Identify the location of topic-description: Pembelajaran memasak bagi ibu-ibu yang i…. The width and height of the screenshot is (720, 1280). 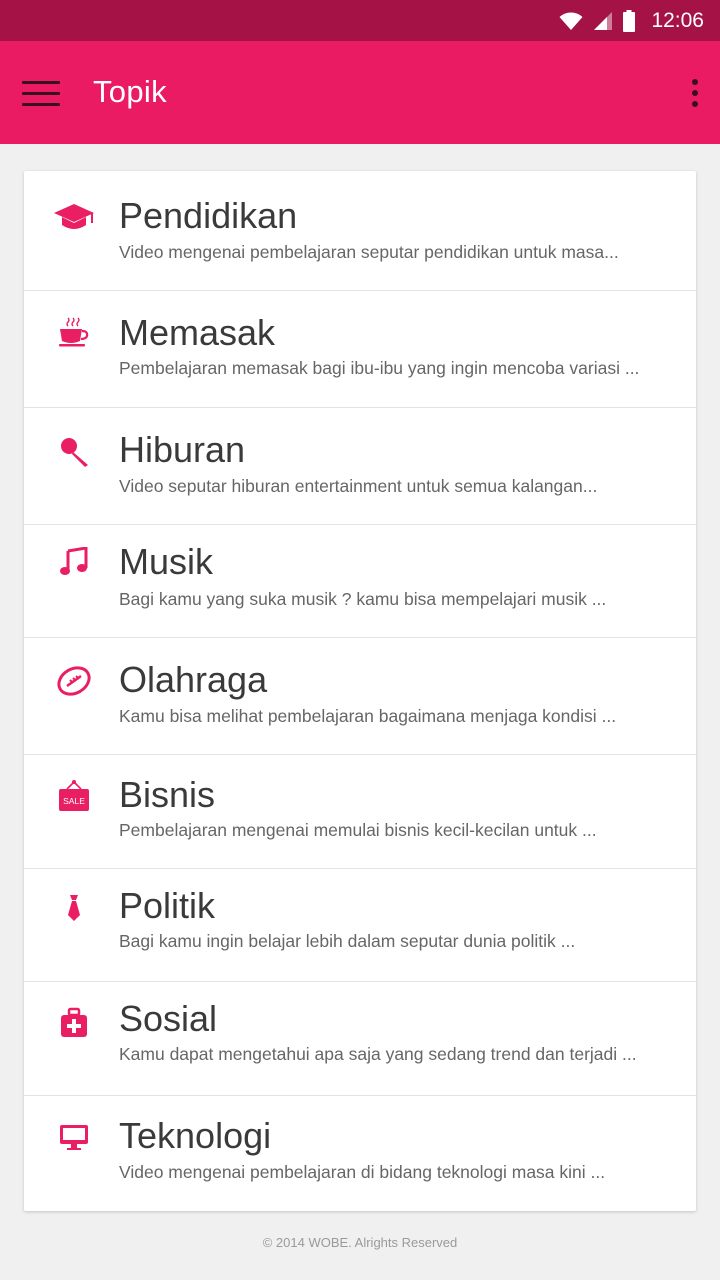
(379, 368).